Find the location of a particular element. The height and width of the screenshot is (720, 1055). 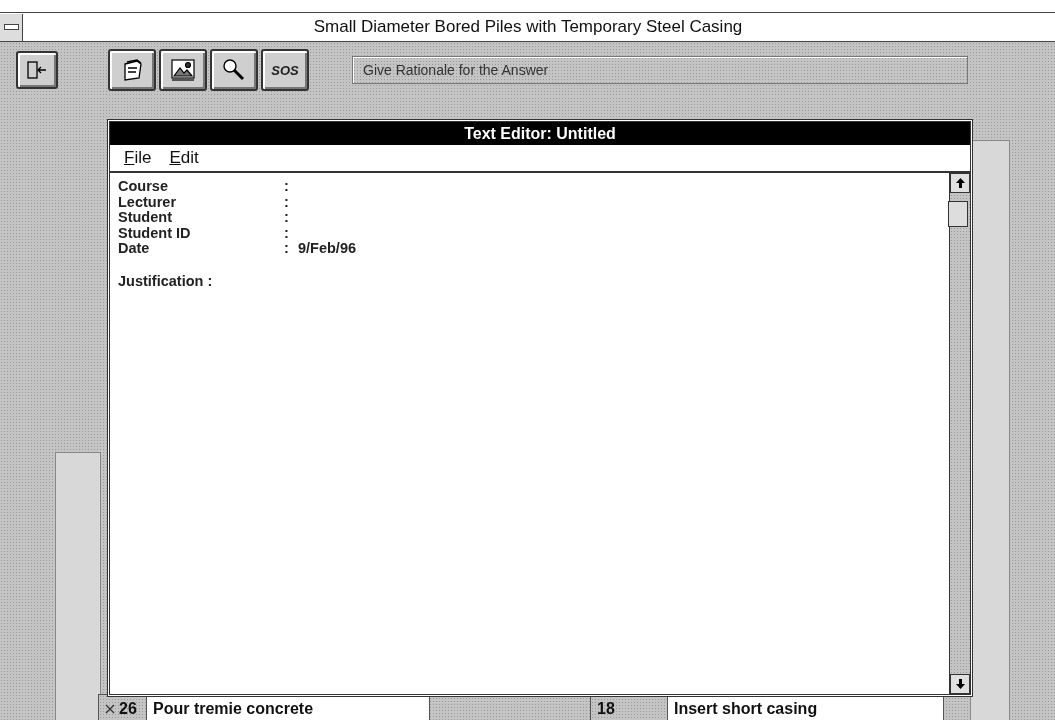

notepad-button is located at coordinates (132, 70).